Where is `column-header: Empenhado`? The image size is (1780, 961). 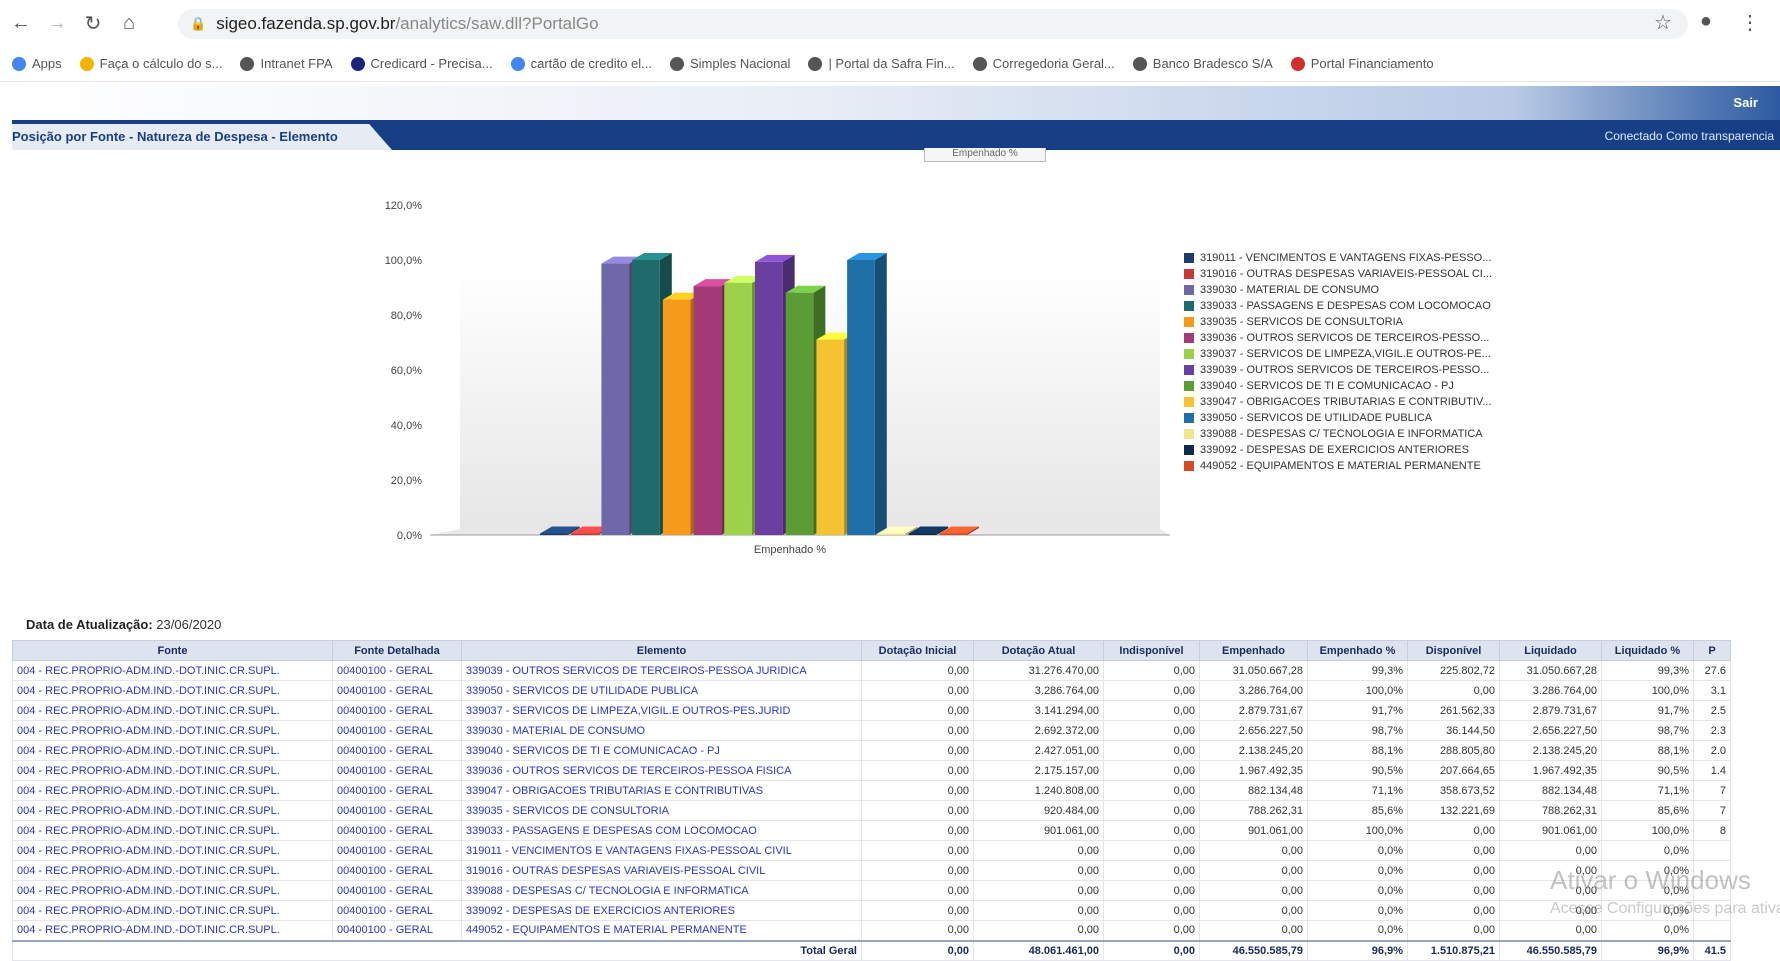 column-header: Empenhado is located at coordinates (1253, 650).